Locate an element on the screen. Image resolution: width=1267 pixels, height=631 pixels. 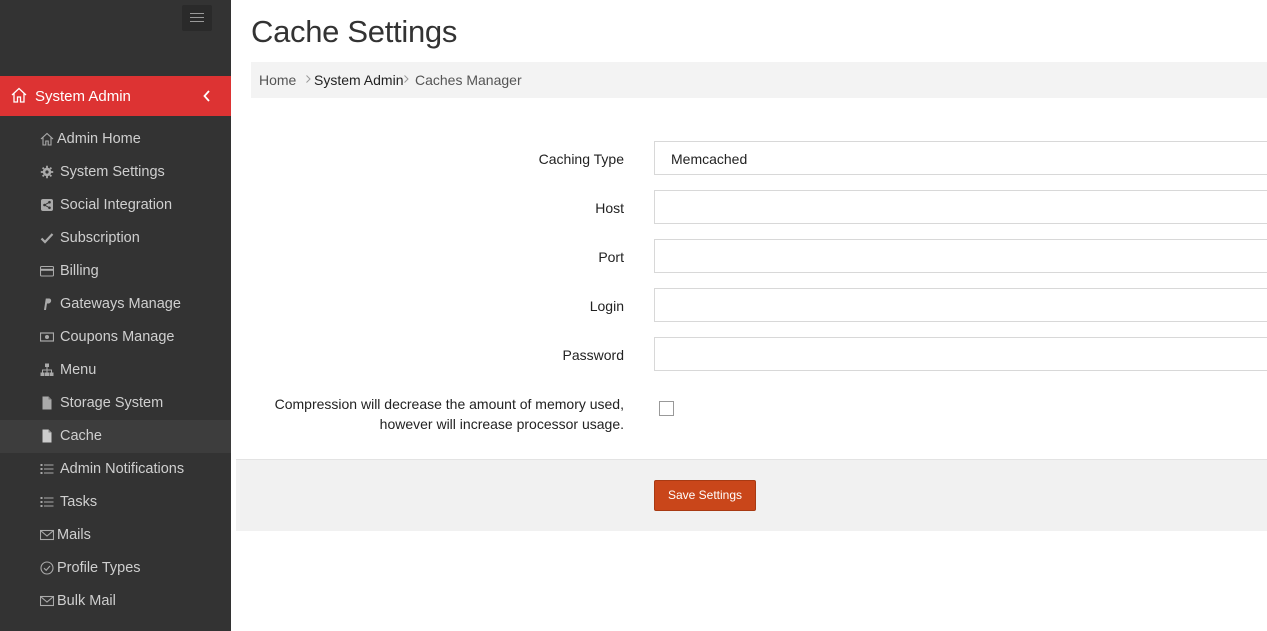
caching-type-select: Memcached is located at coordinates (960, 158).